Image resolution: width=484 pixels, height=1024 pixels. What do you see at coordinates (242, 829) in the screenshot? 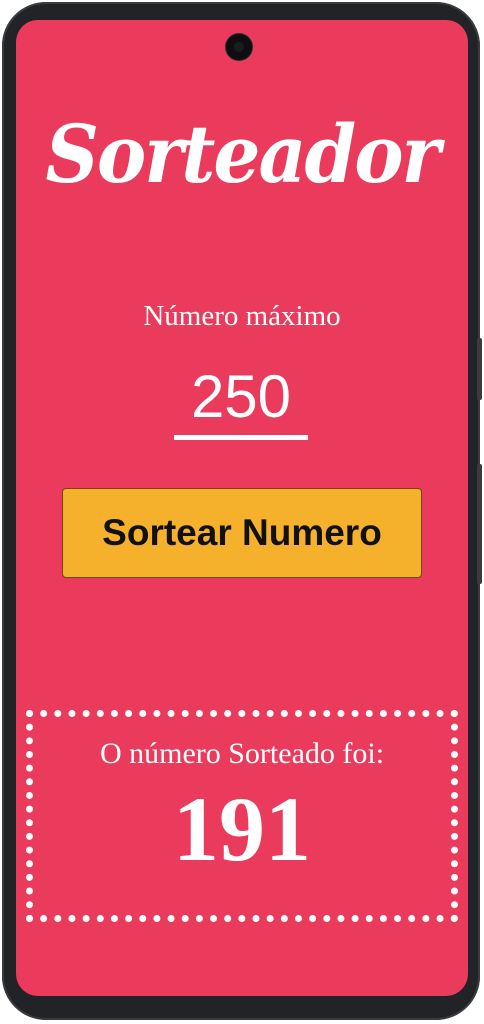
I see `result-number: 191` at bounding box center [242, 829].